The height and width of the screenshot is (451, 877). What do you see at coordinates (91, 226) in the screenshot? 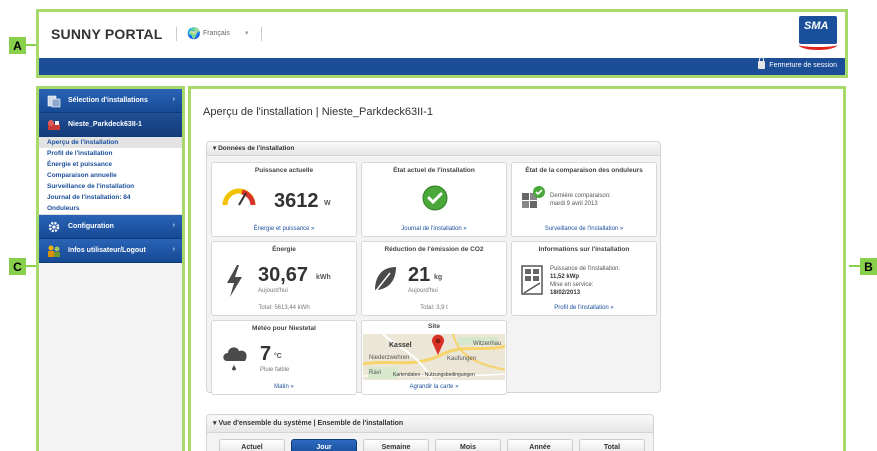
I see `sidebar-head-label: Configuration` at bounding box center [91, 226].